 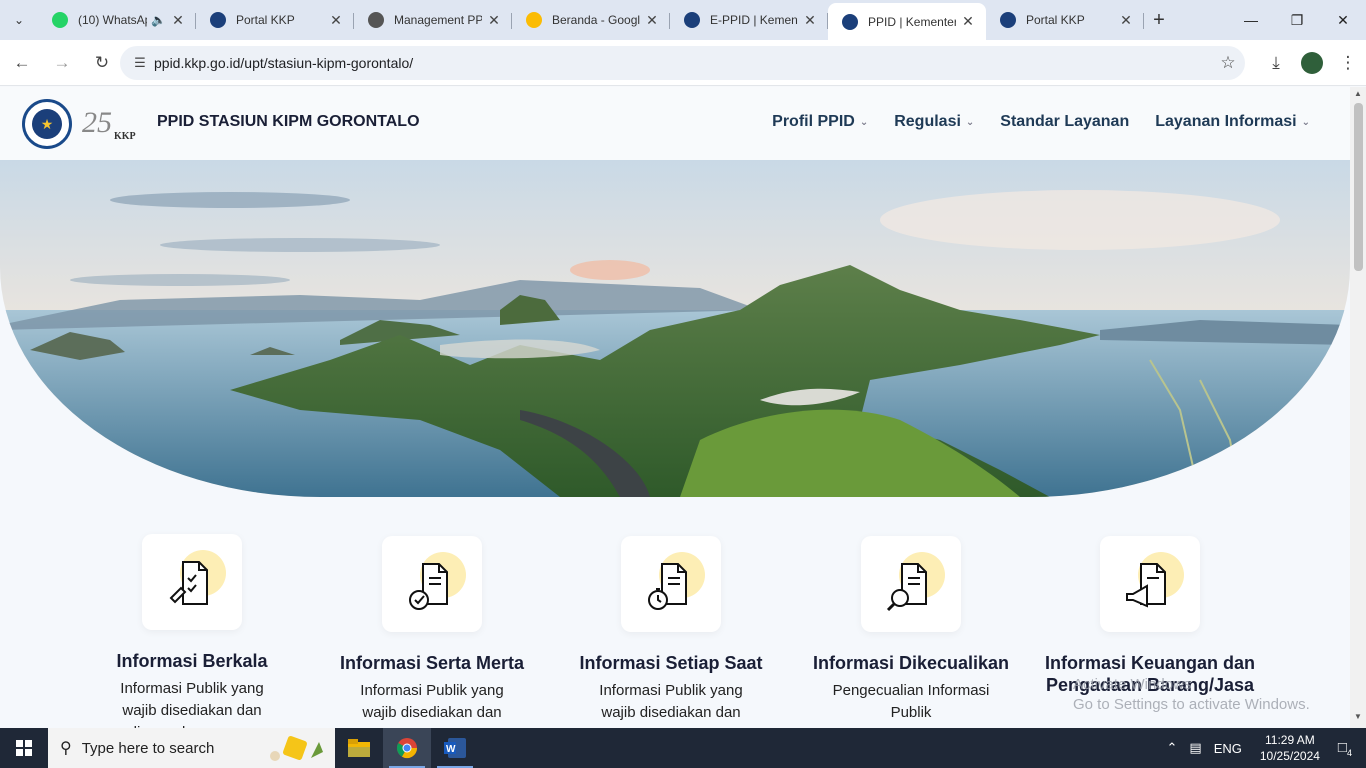 What do you see at coordinates (1191, 704) in the screenshot?
I see `watermark-line2: Go to Settings to activate Windows.` at bounding box center [1191, 704].